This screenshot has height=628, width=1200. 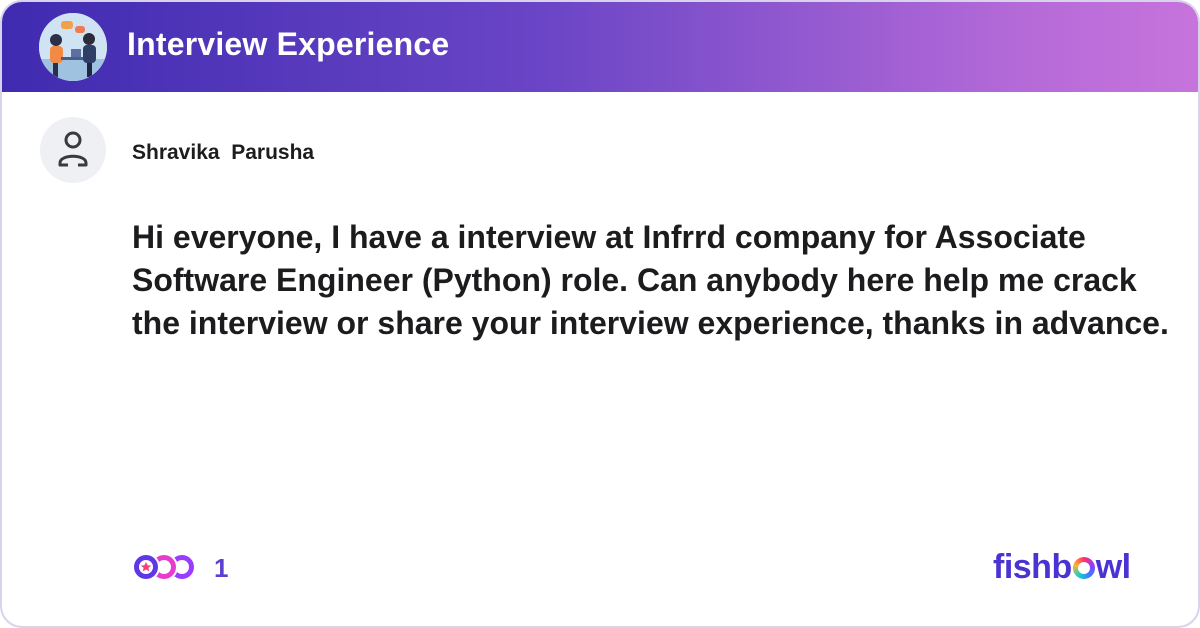 What do you see at coordinates (73, 47) in the screenshot?
I see `interview-illustration-icon` at bounding box center [73, 47].